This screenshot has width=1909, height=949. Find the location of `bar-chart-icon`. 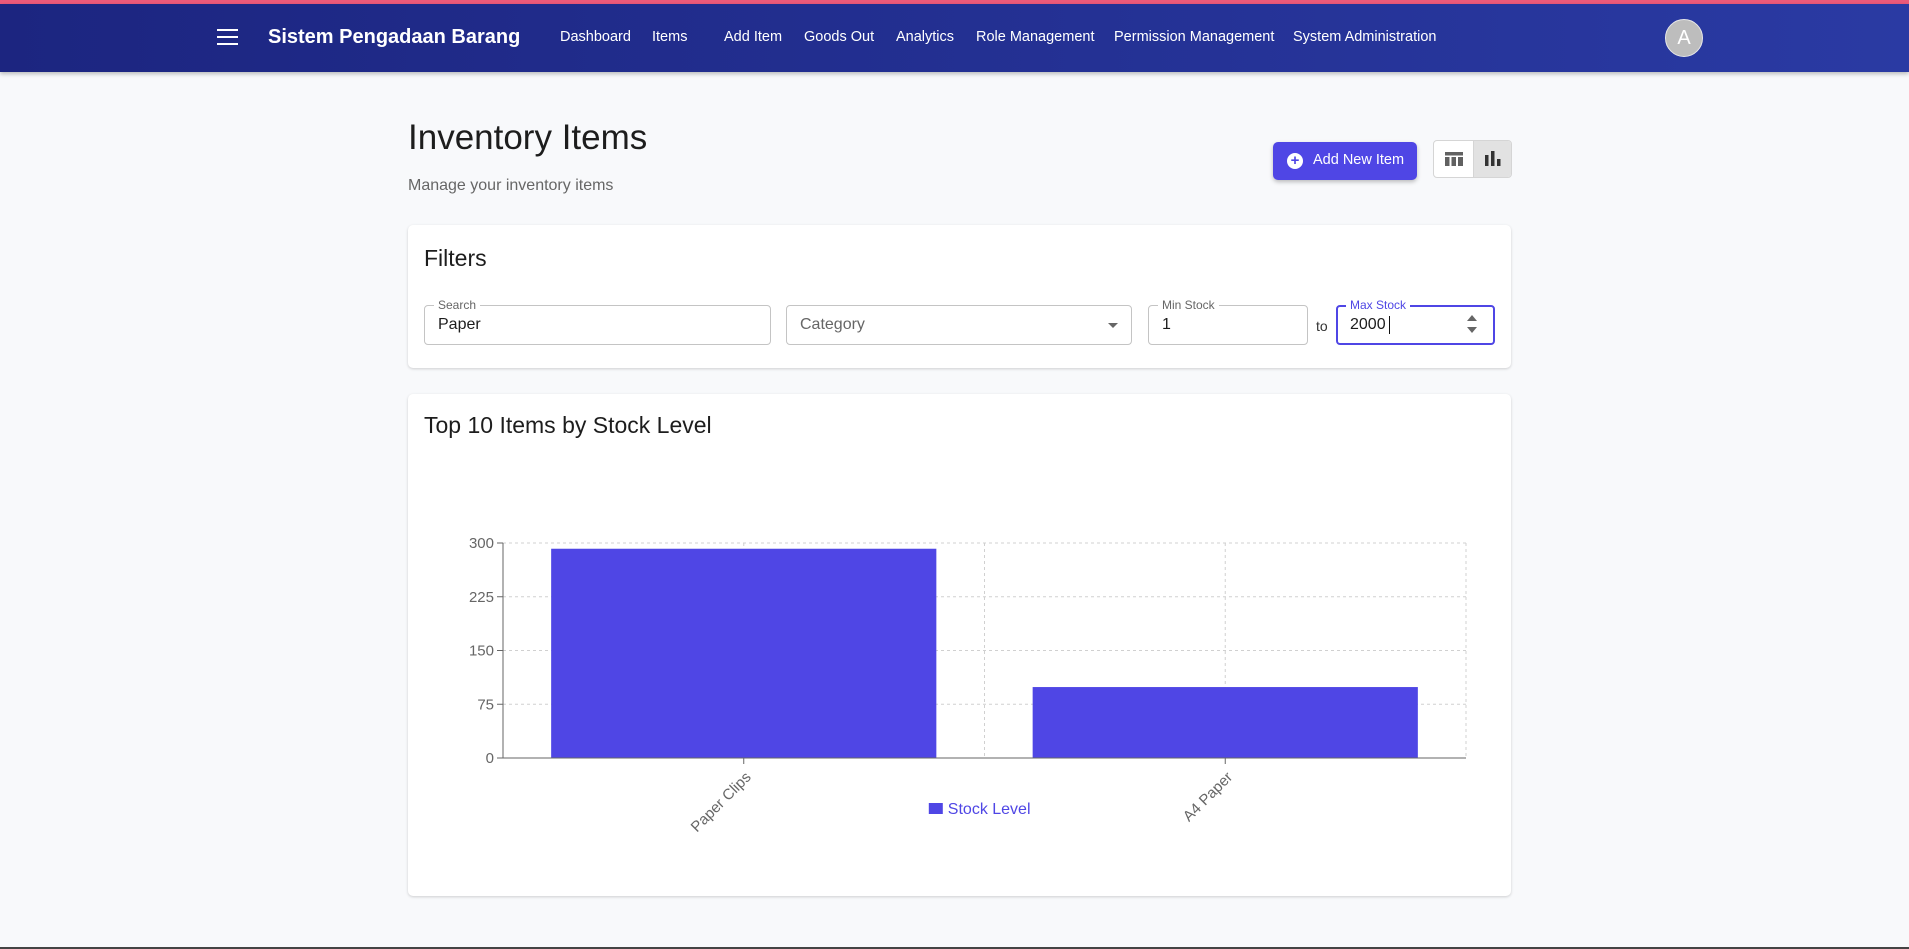

bar-chart-icon is located at coordinates (1493, 158).